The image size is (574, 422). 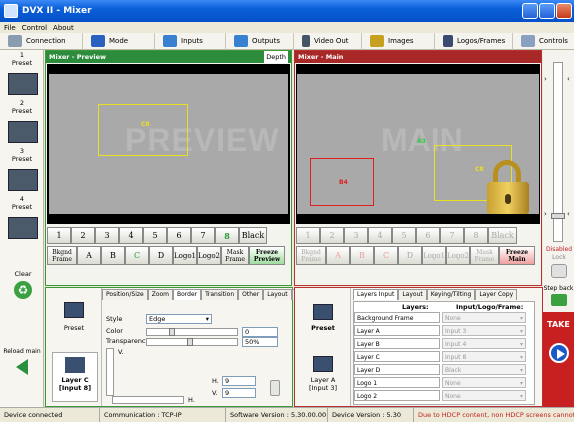 What do you see at coordinates (260, 332) in the screenshot?
I see `color-value-field: 0` at bounding box center [260, 332].